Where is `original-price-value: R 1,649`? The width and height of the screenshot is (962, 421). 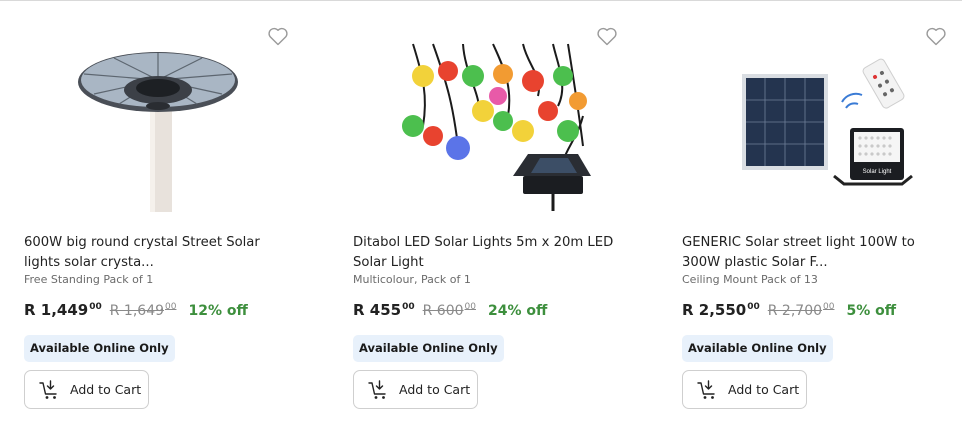
original-price-value: R 1,649 is located at coordinates (137, 311).